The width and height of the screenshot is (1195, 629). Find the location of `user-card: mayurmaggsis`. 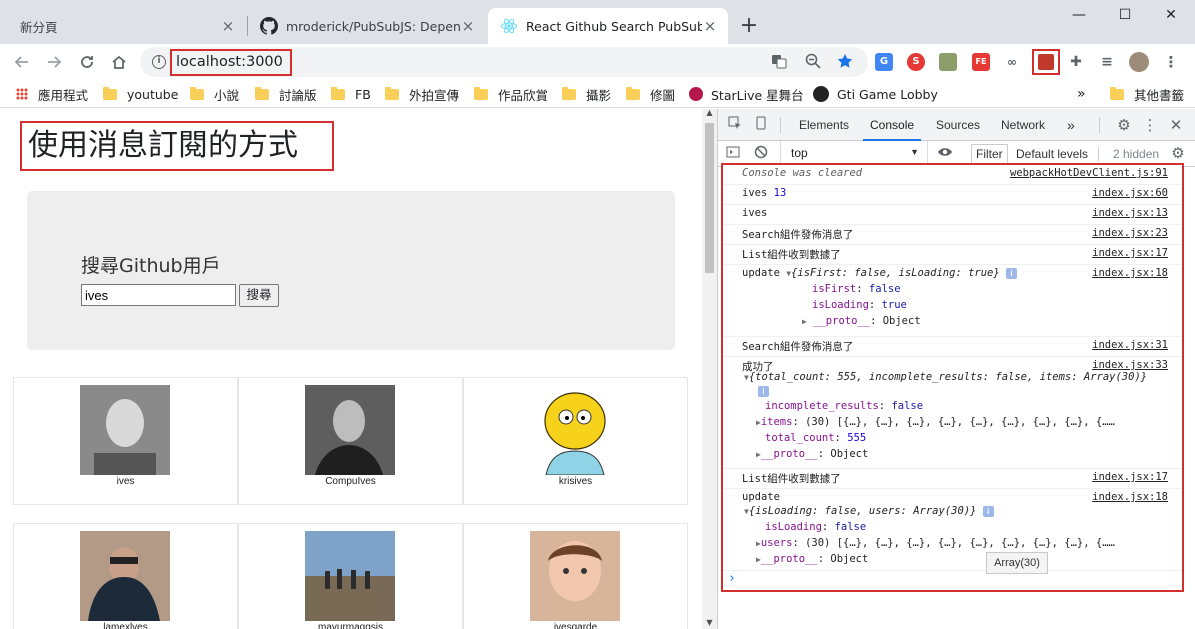

user-card: mayurmaggsis is located at coordinates (350, 576).